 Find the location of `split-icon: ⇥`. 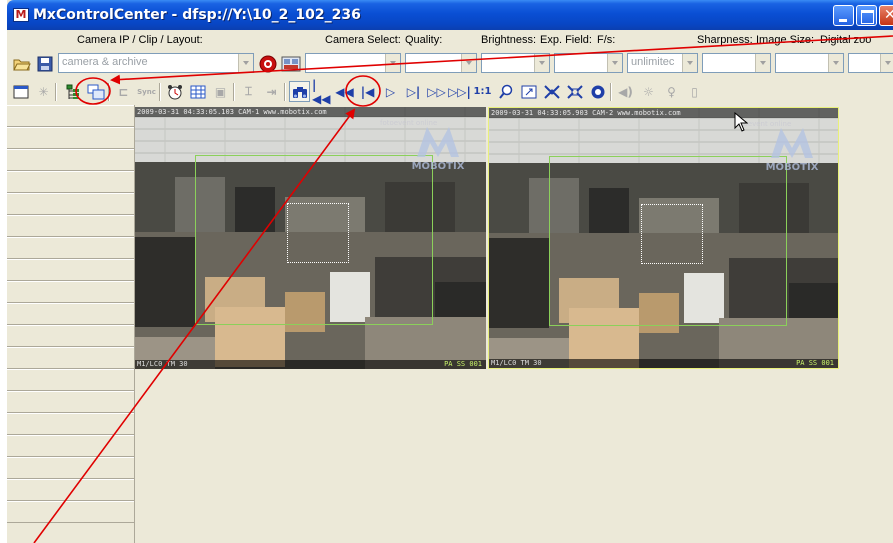

split-icon: ⇥ is located at coordinates (271, 91).